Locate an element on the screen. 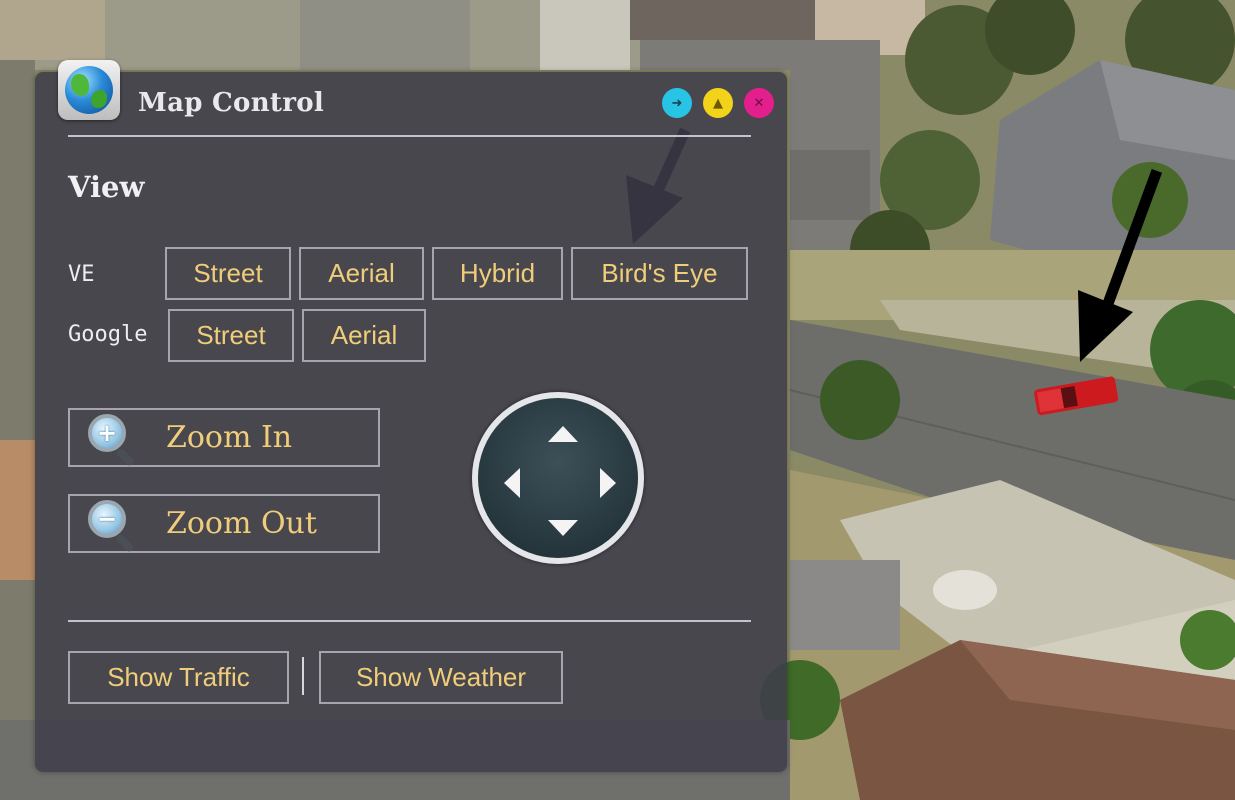 The width and height of the screenshot is (1235, 800). ve-aerial-button: Aerial is located at coordinates (361, 273).